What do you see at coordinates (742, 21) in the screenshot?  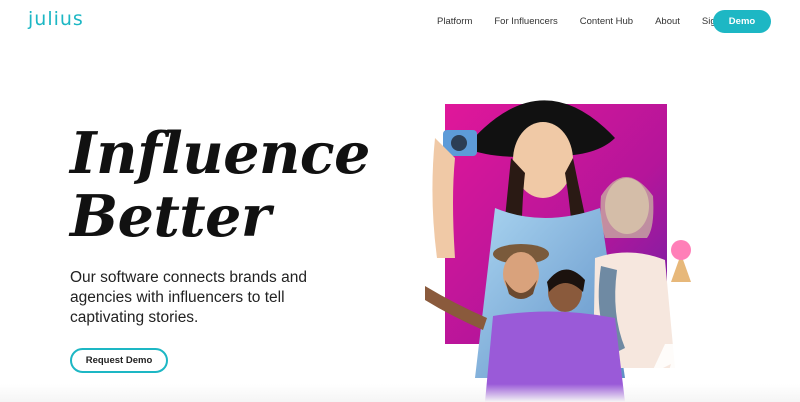 I see `demo-button: Demo` at bounding box center [742, 21].